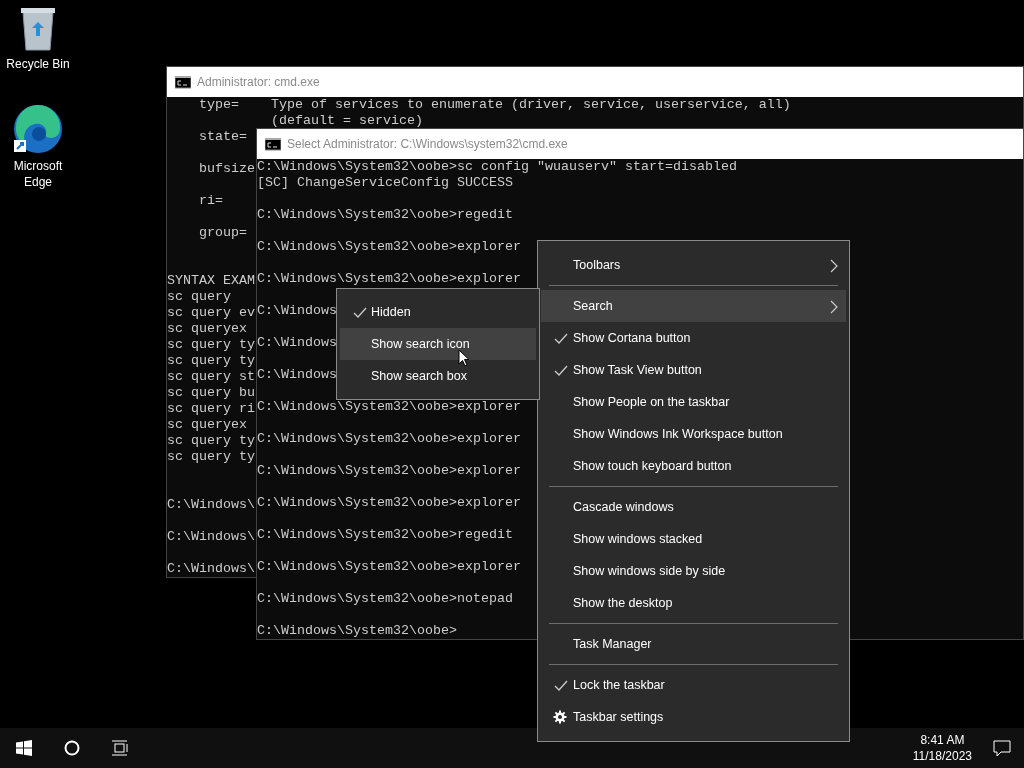 The height and width of the screenshot is (768, 1024). What do you see at coordinates (222, 233) in the screenshot?
I see `console-line: group=` at bounding box center [222, 233].